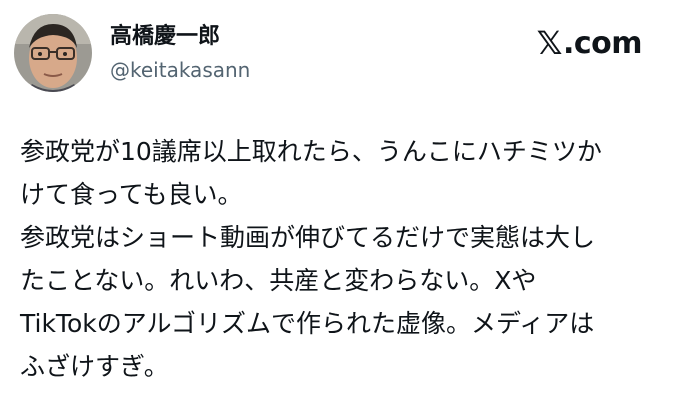 The image size is (680, 412). I want to click on brand-logo: 𝕏 .com, so click(589, 43).